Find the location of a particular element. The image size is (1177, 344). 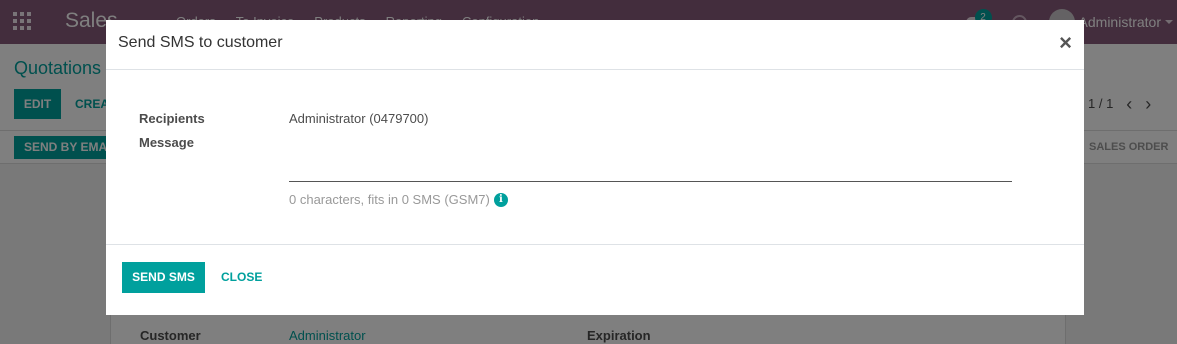

dialog-header: Send SMS to customer × is located at coordinates (595, 45).